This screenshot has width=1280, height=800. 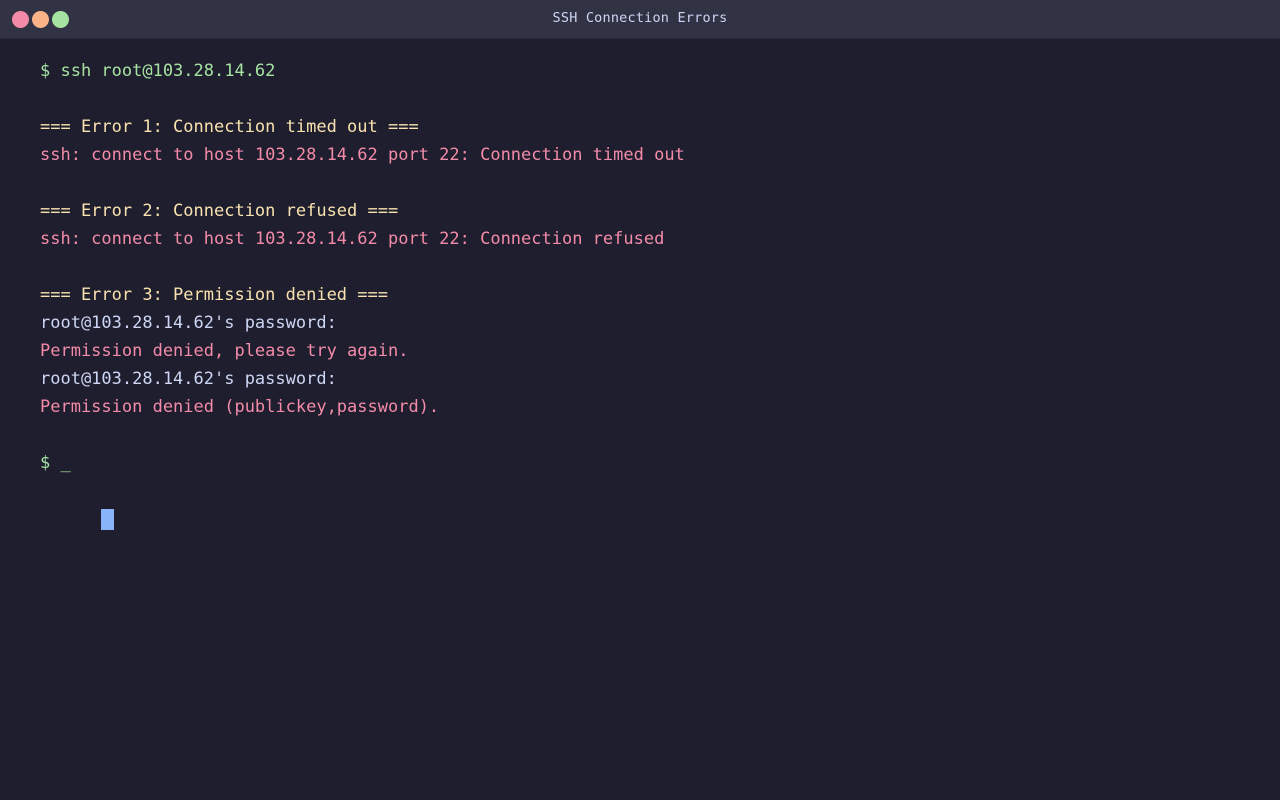 What do you see at coordinates (219, 211) in the screenshot?
I see `error2-header: === Error 2: Connection refused ===` at bounding box center [219, 211].